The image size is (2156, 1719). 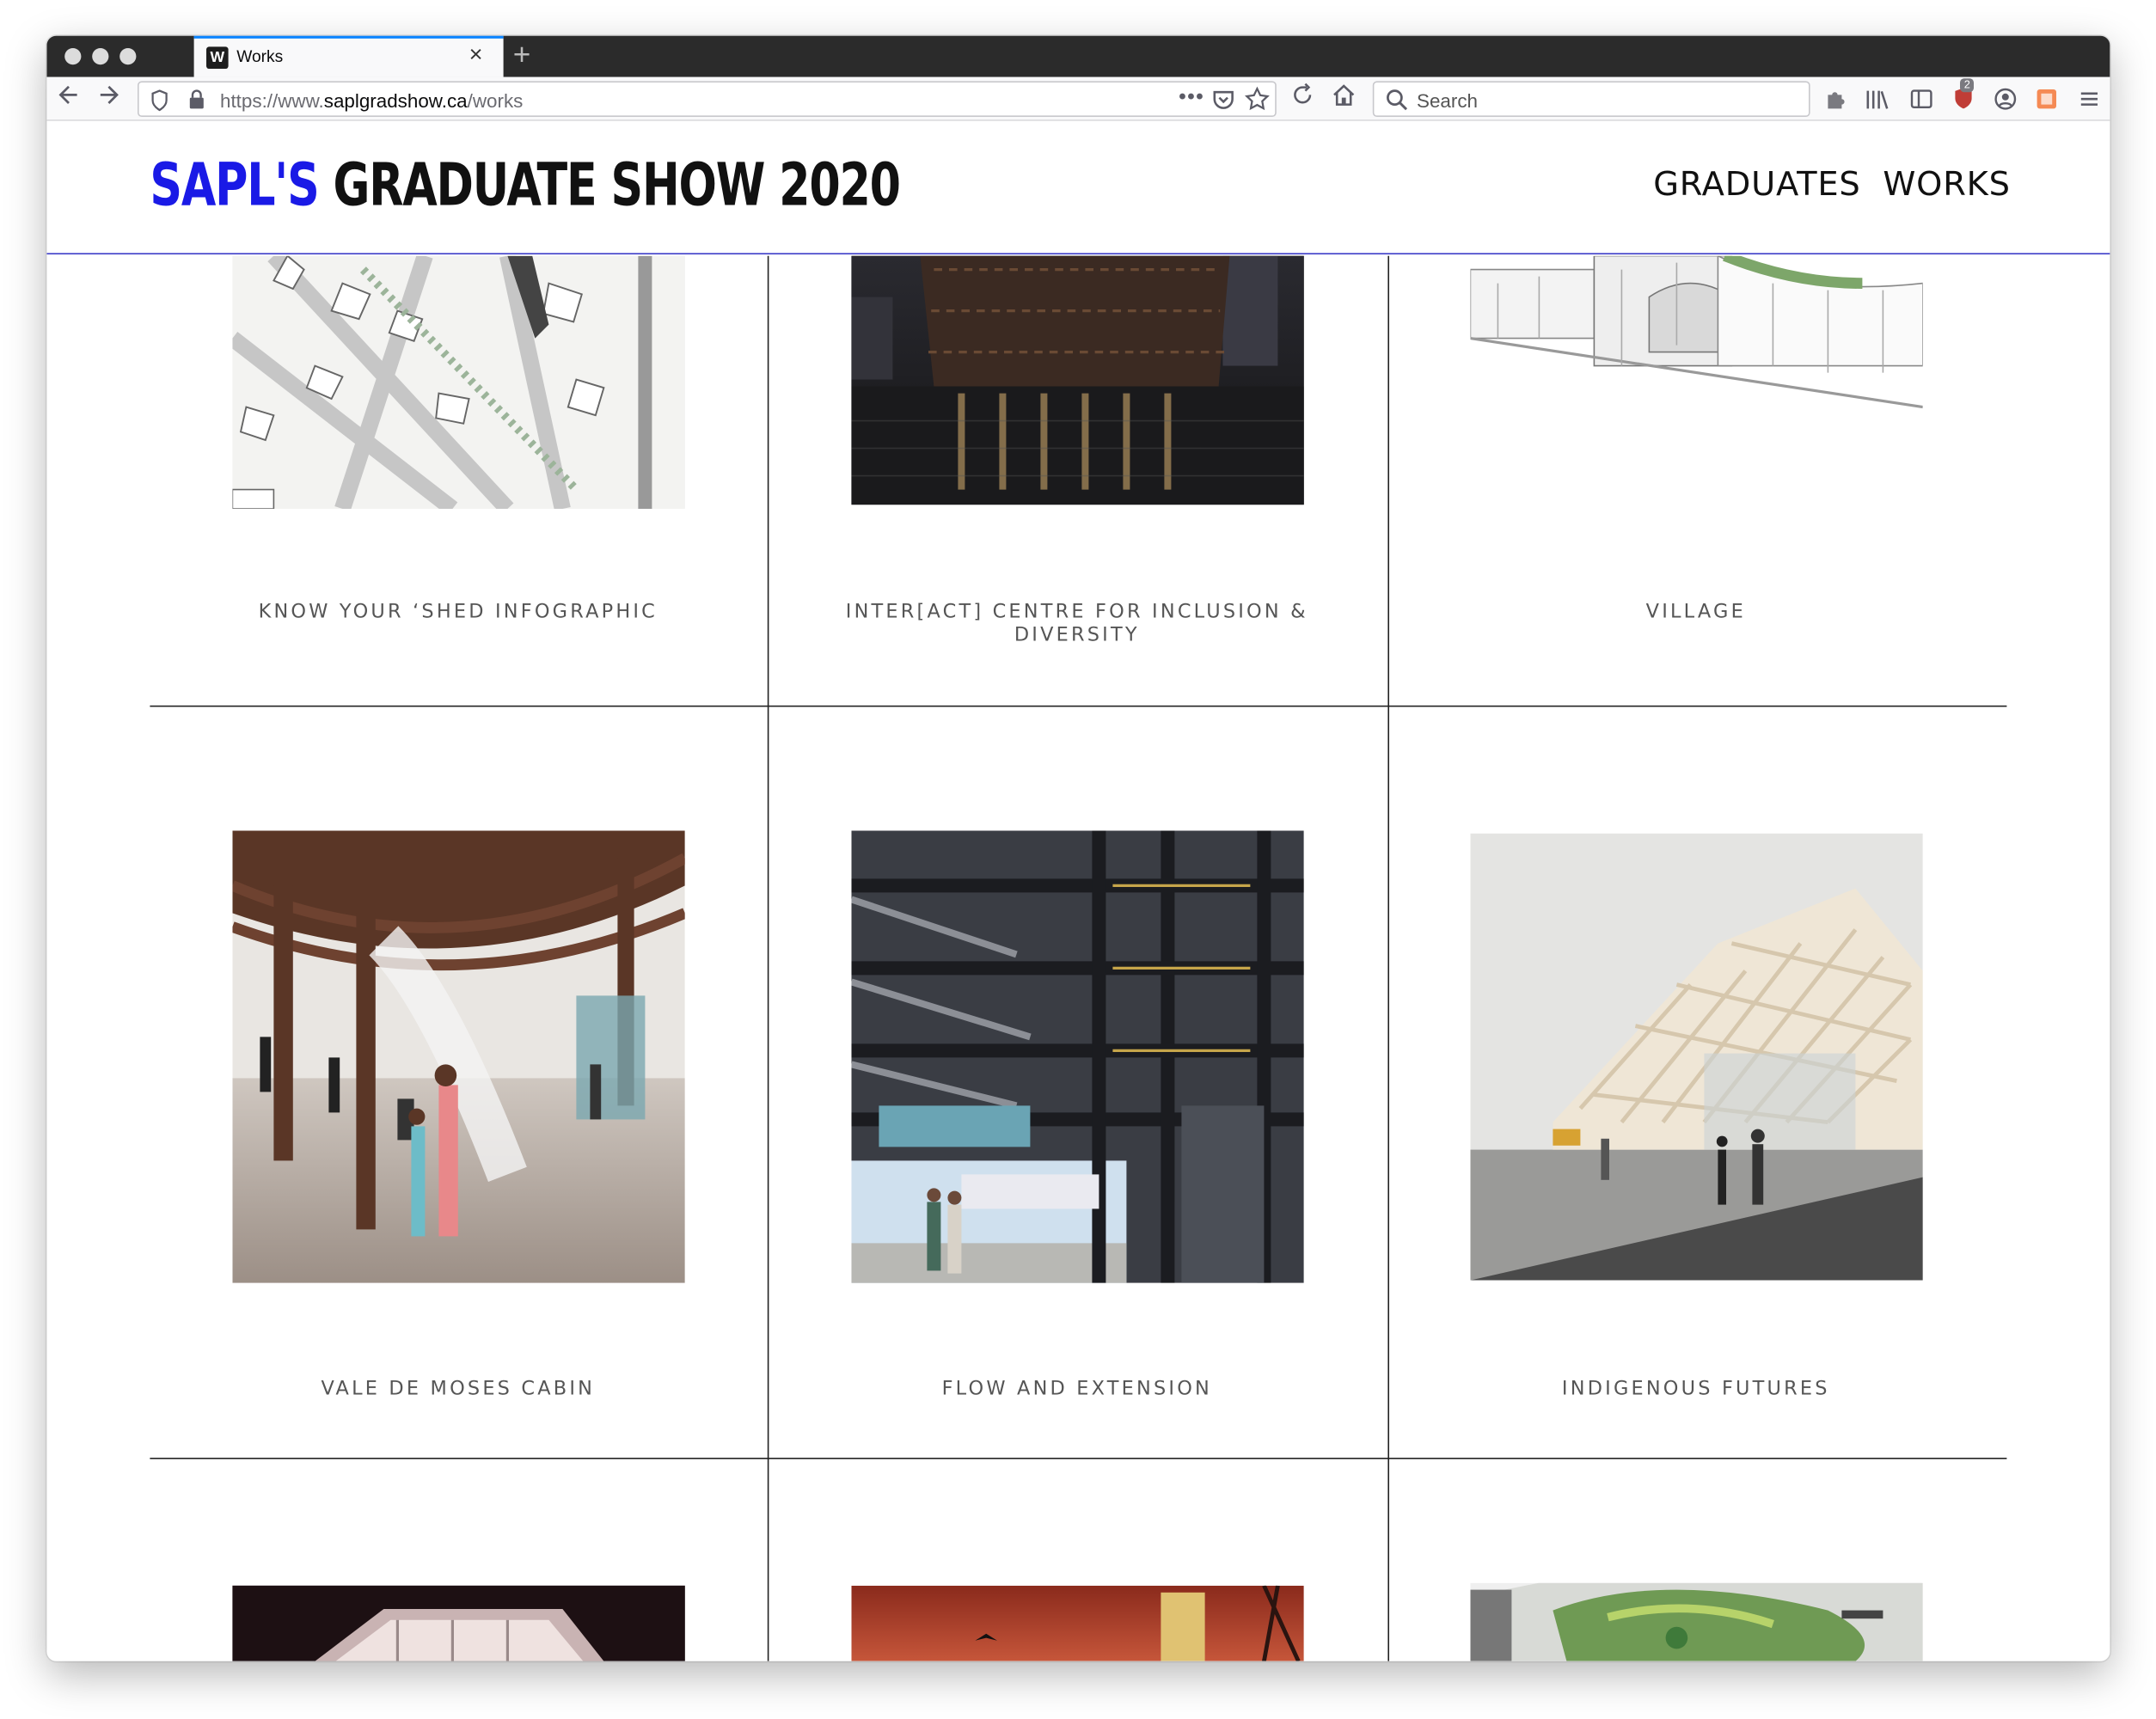 What do you see at coordinates (458, 1389) in the screenshot?
I see `work-title: VALE DE MOSES CABIN` at bounding box center [458, 1389].